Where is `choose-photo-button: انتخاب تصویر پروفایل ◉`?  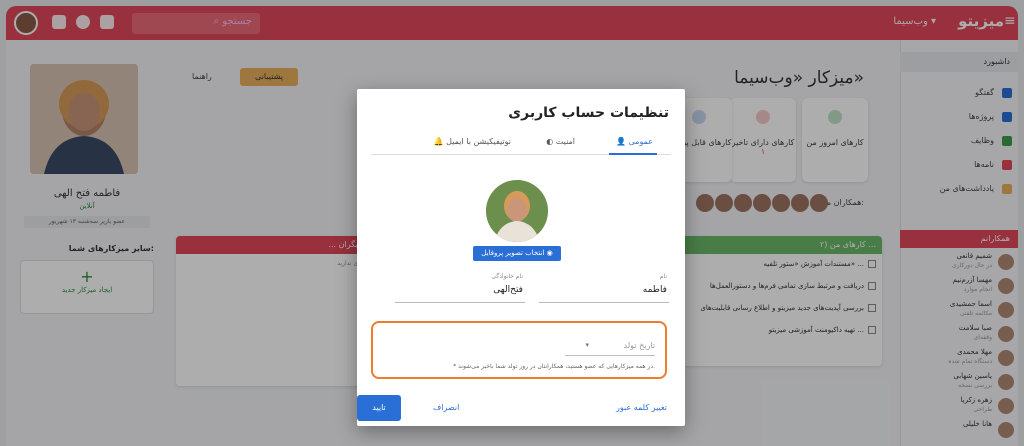 choose-photo-button: انتخاب تصویر پروفایل ◉ is located at coordinates (517, 253).